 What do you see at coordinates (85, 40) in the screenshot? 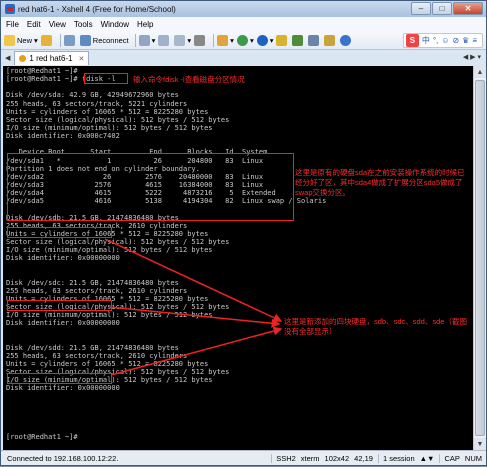
I see `reconnect-icon` at bounding box center [85, 40].